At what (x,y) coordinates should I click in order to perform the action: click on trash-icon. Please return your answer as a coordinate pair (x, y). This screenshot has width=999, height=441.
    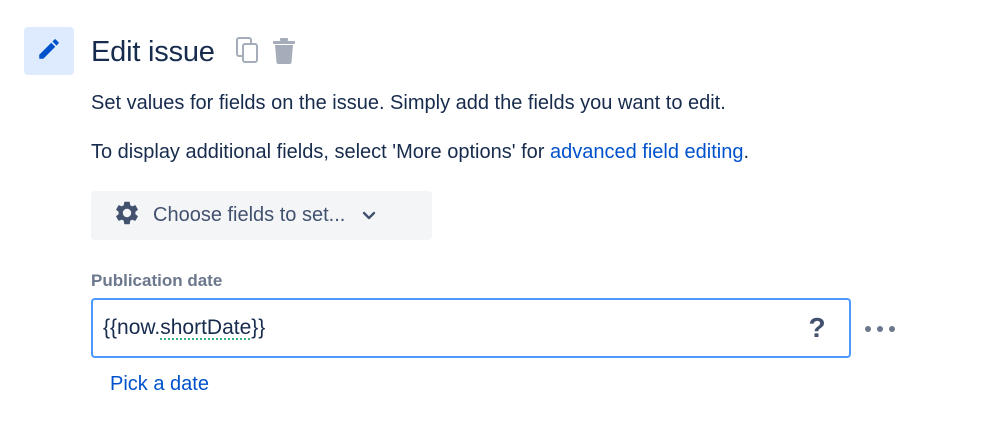
    Looking at the image, I should click on (284, 51).